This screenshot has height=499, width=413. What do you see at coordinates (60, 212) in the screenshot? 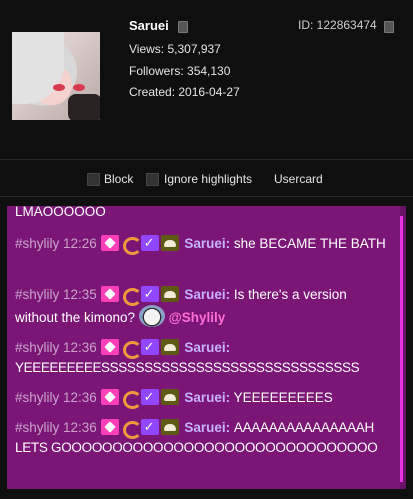
I see `chat-message-partial: LMAOOOOOO` at bounding box center [60, 212].